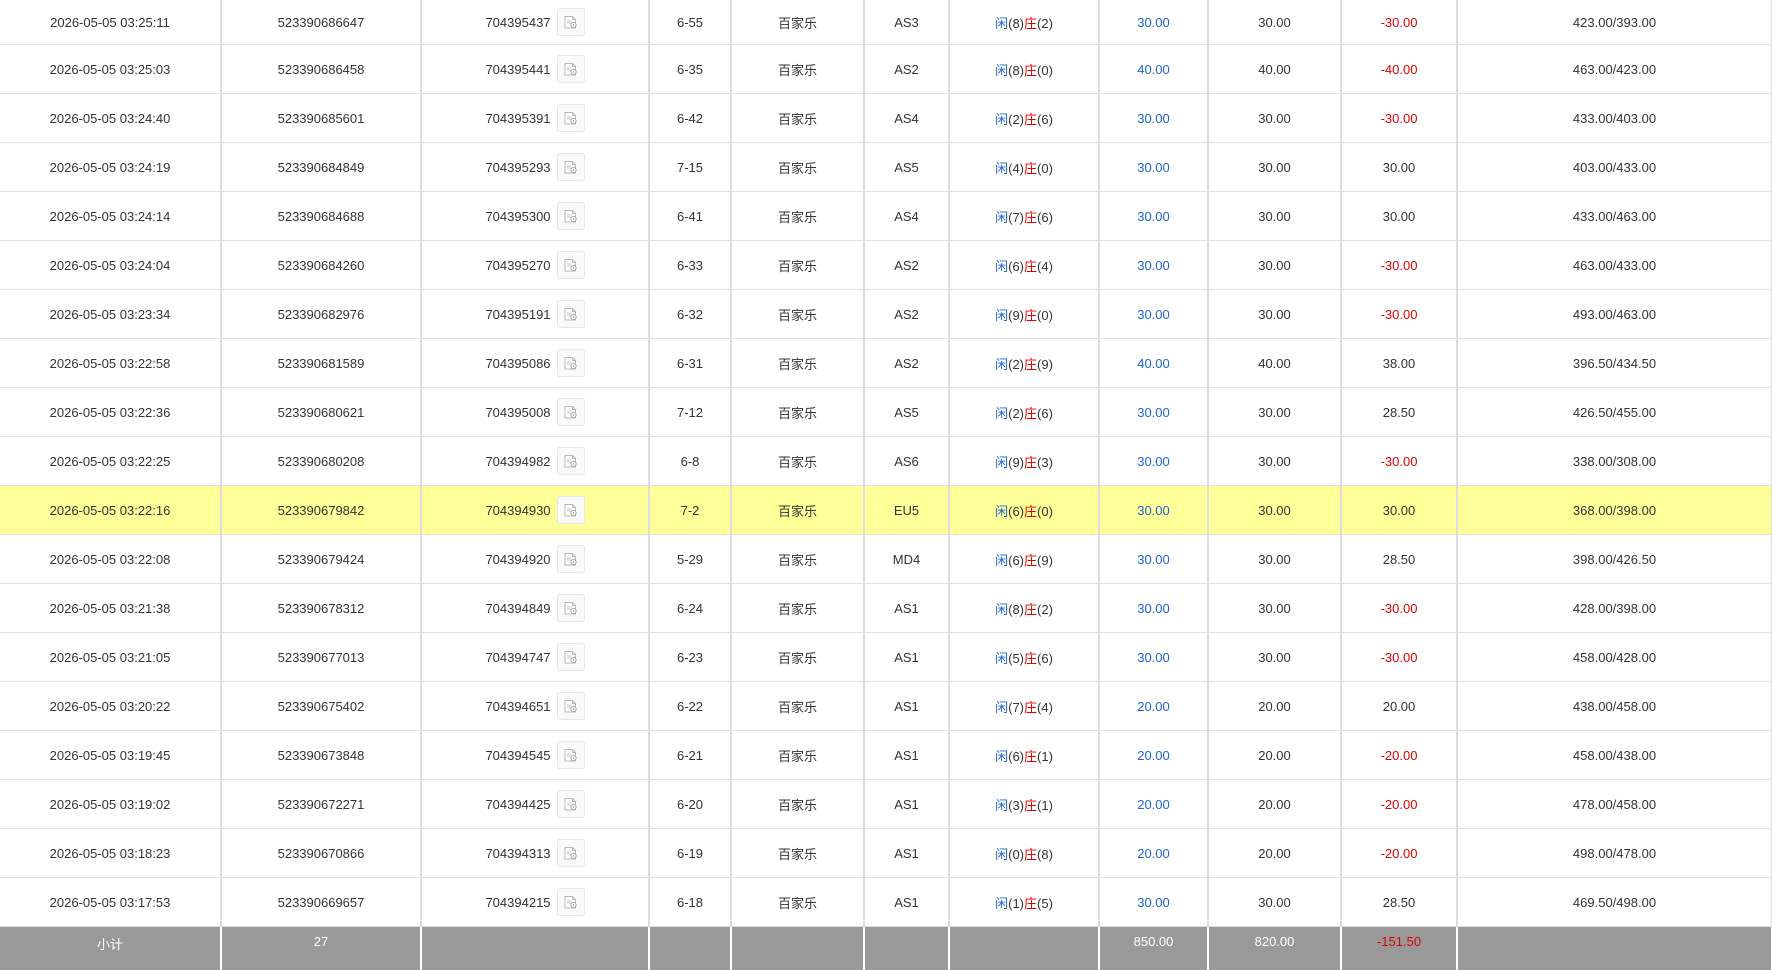  What do you see at coordinates (1614, 216) in the screenshot?
I see `cell-balance: 433.00/463.00` at bounding box center [1614, 216].